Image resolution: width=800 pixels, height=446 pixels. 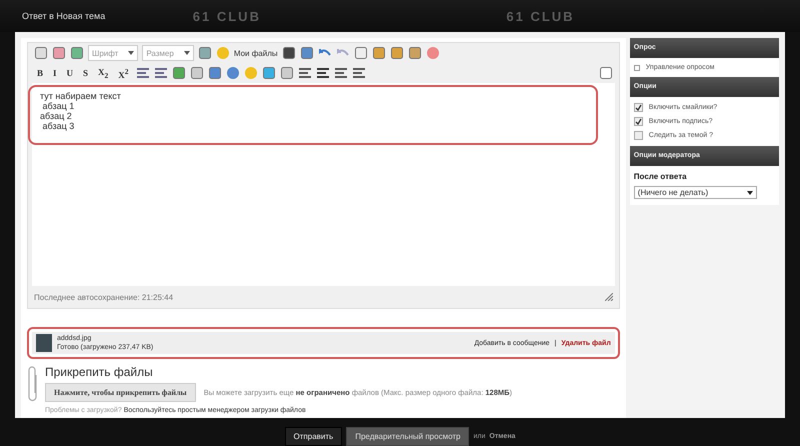 What do you see at coordinates (313, 436) in the screenshot?
I see `submit-button: Отправить` at bounding box center [313, 436].